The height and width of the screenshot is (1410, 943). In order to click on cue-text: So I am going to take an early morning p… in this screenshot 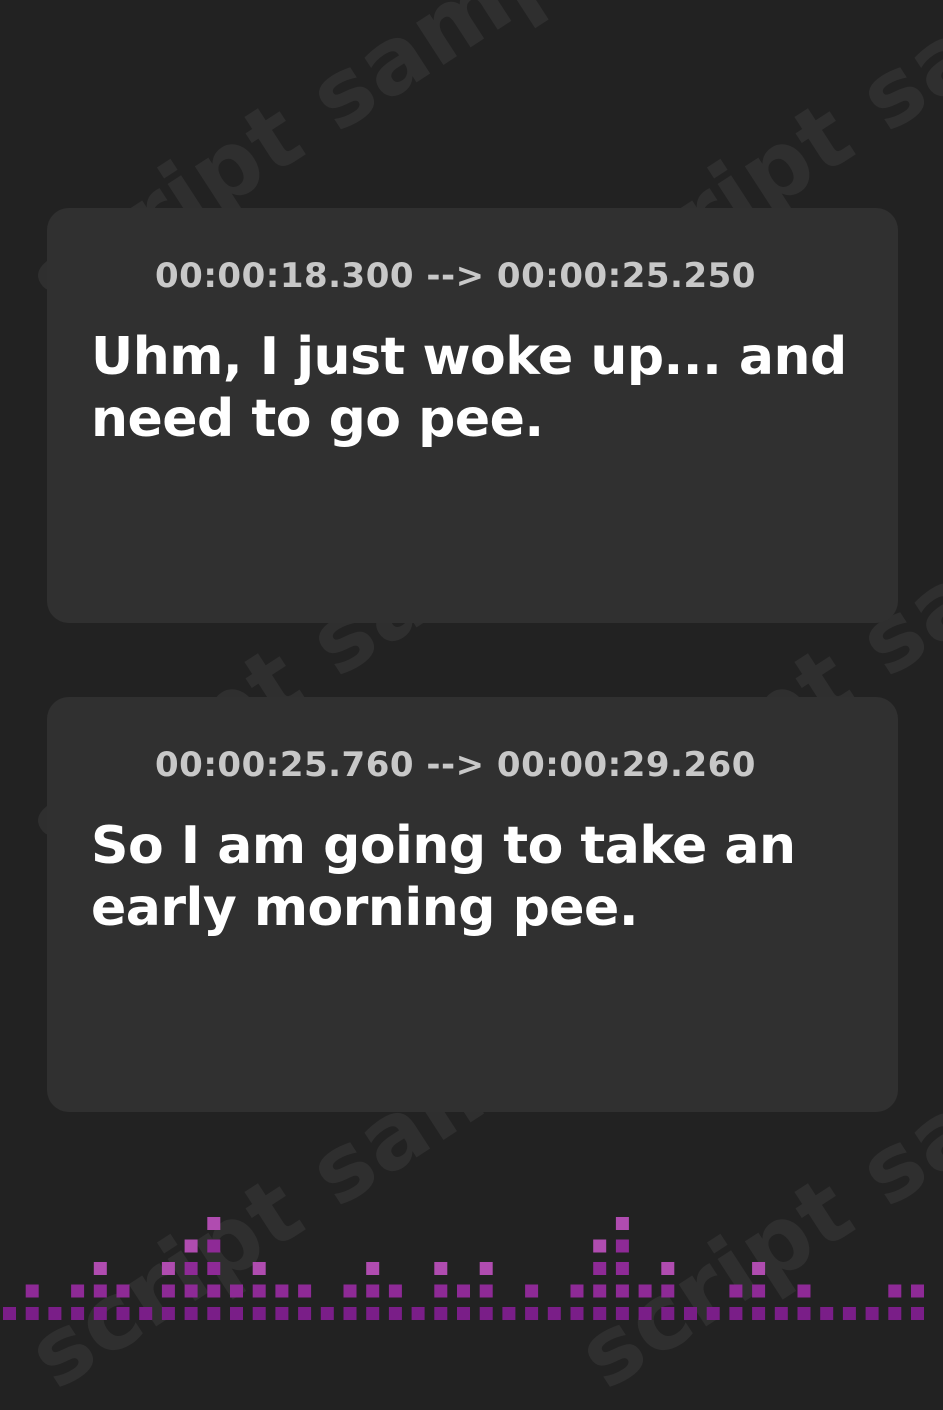, I will do `click(443, 877)`.